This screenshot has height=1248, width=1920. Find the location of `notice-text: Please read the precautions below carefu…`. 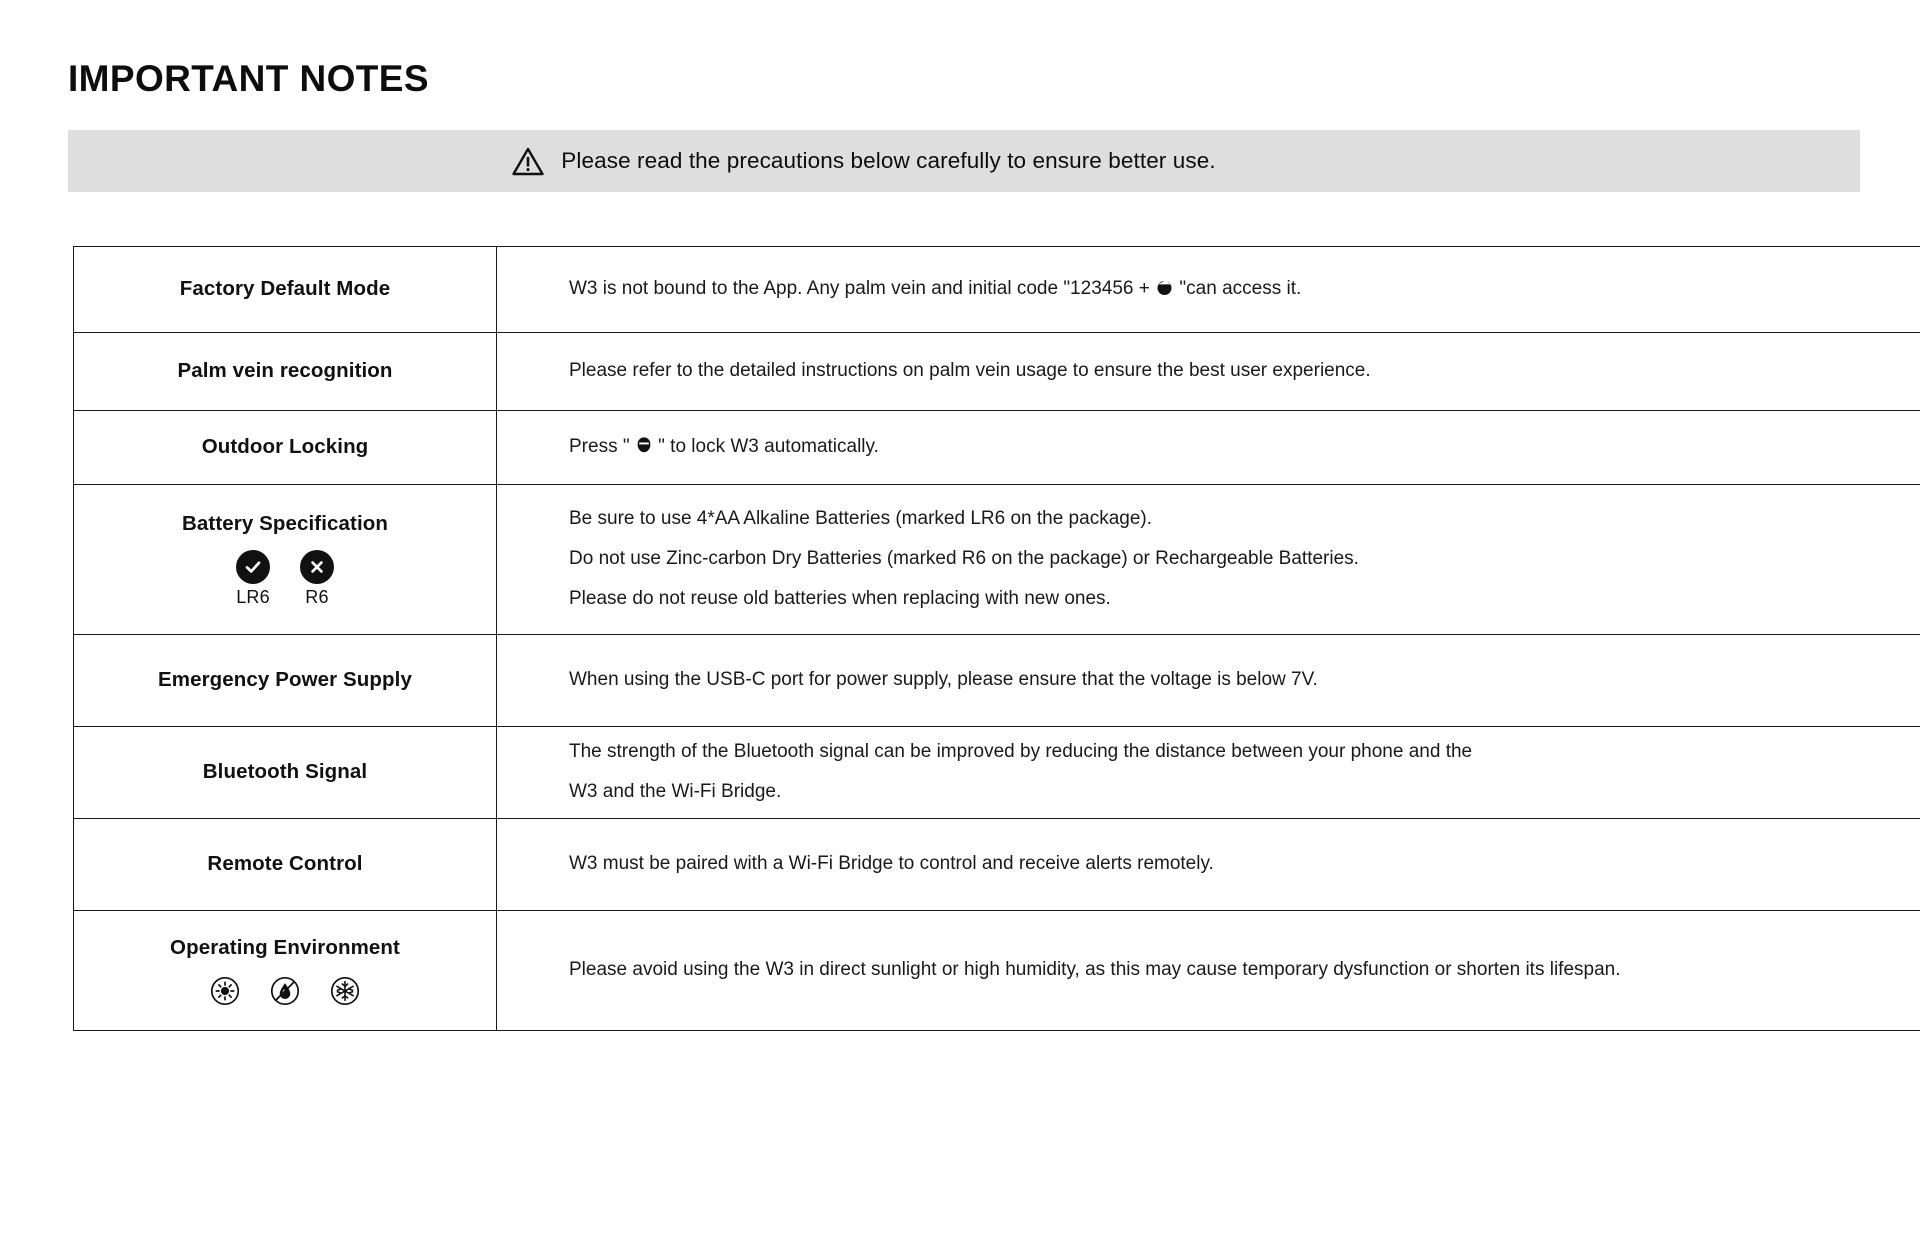

notice-text: Please read the precautions below carefu… is located at coordinates (888, 160).